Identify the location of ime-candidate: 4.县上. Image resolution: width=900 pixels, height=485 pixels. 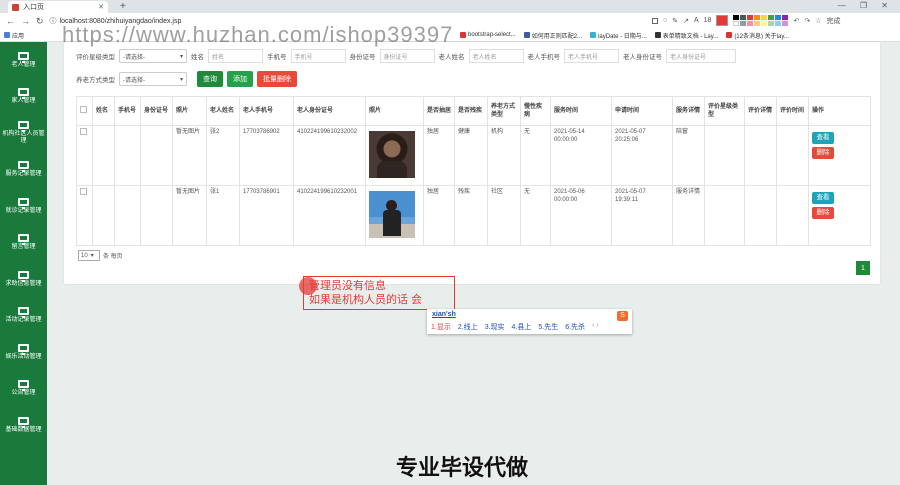
(522, 327).